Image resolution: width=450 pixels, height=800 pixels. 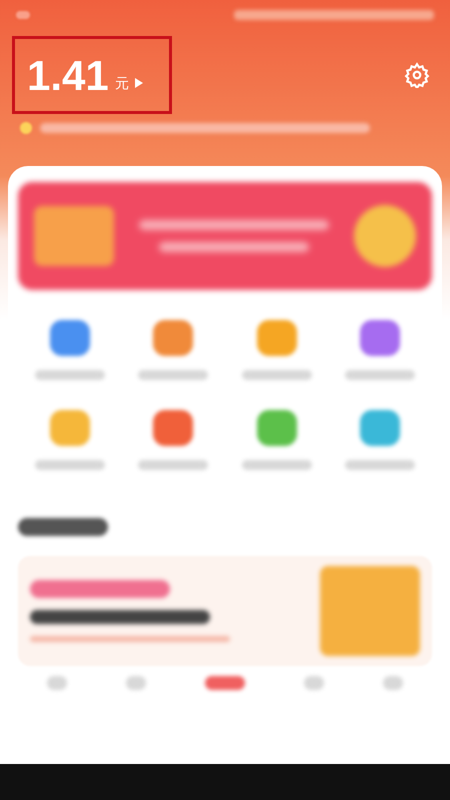 I want to click on balance-unit: 元, so click(x=121, y=83).